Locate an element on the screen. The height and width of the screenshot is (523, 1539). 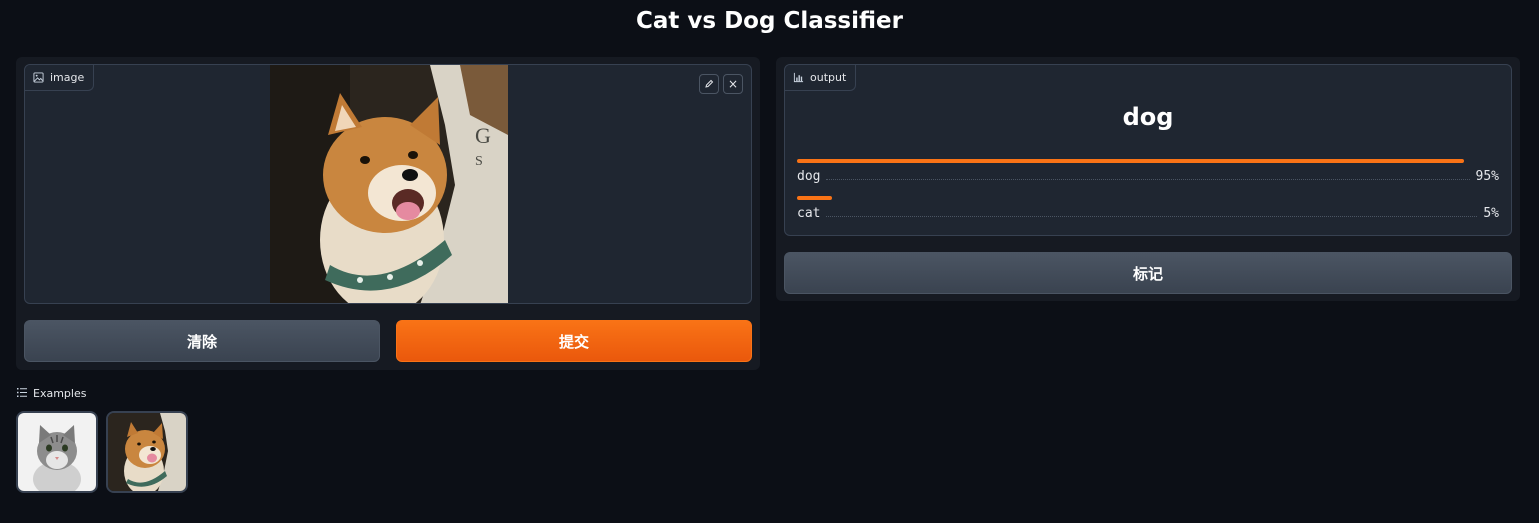
close-icon: × is located at coordinates (733, 84).